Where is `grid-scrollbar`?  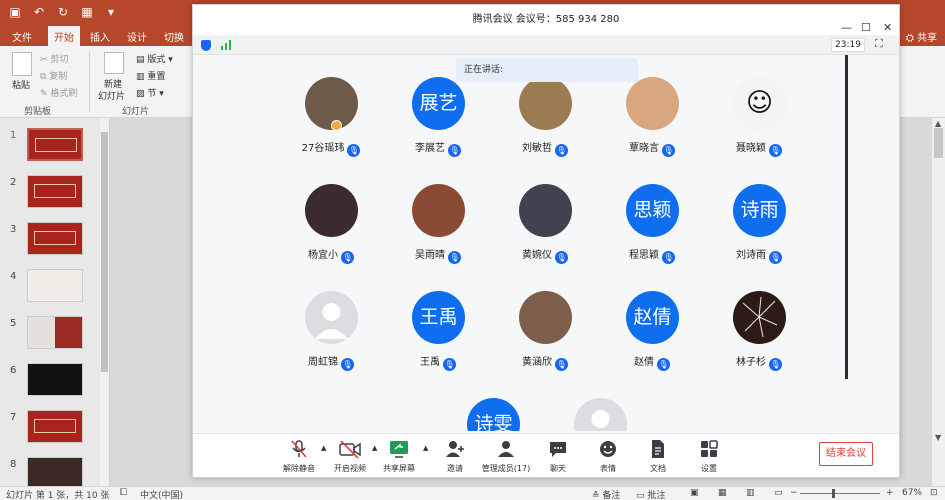 grid-scrollbar is located at coordinates (846, 217).